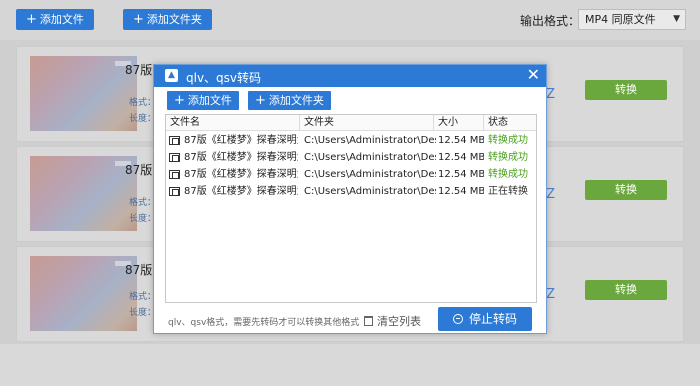  I want to click on clear-list-button: 清空列表, so click(392, 321).